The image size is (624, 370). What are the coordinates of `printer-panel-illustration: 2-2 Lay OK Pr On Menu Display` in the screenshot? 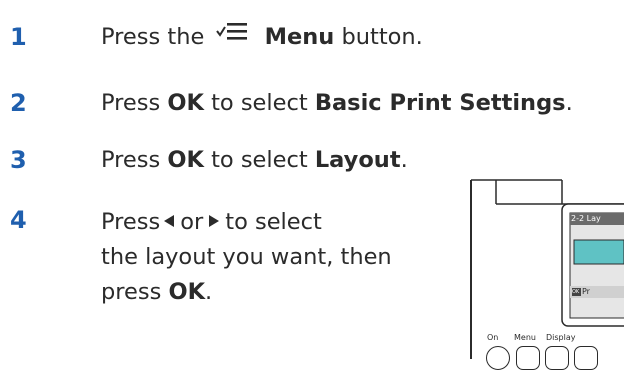 It's located at (547, 269).